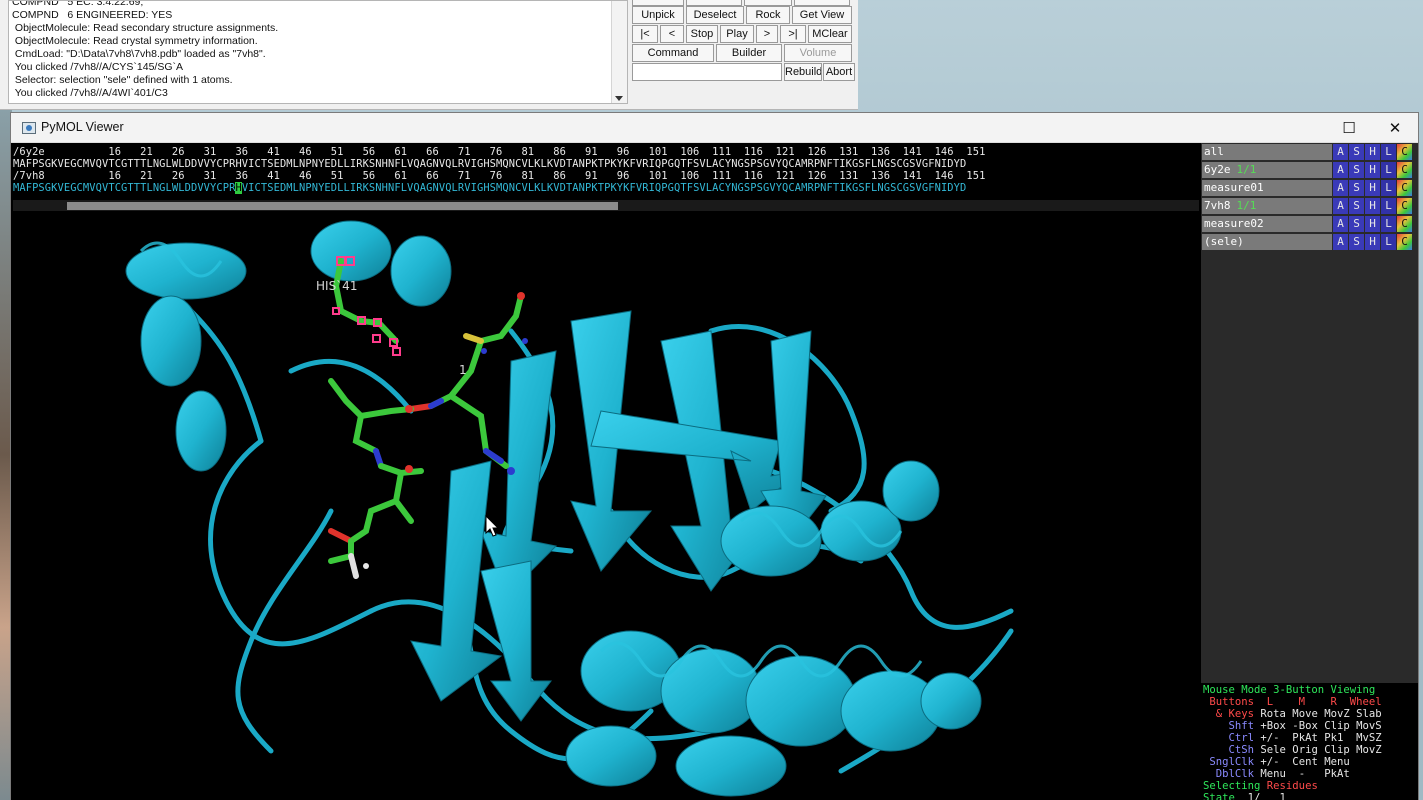 This screenshot has height=800, width=1423. What do you see at coordinates (737, 34) in the screenshot?
I see `play-button: Play` at bounding box center [737, 34].